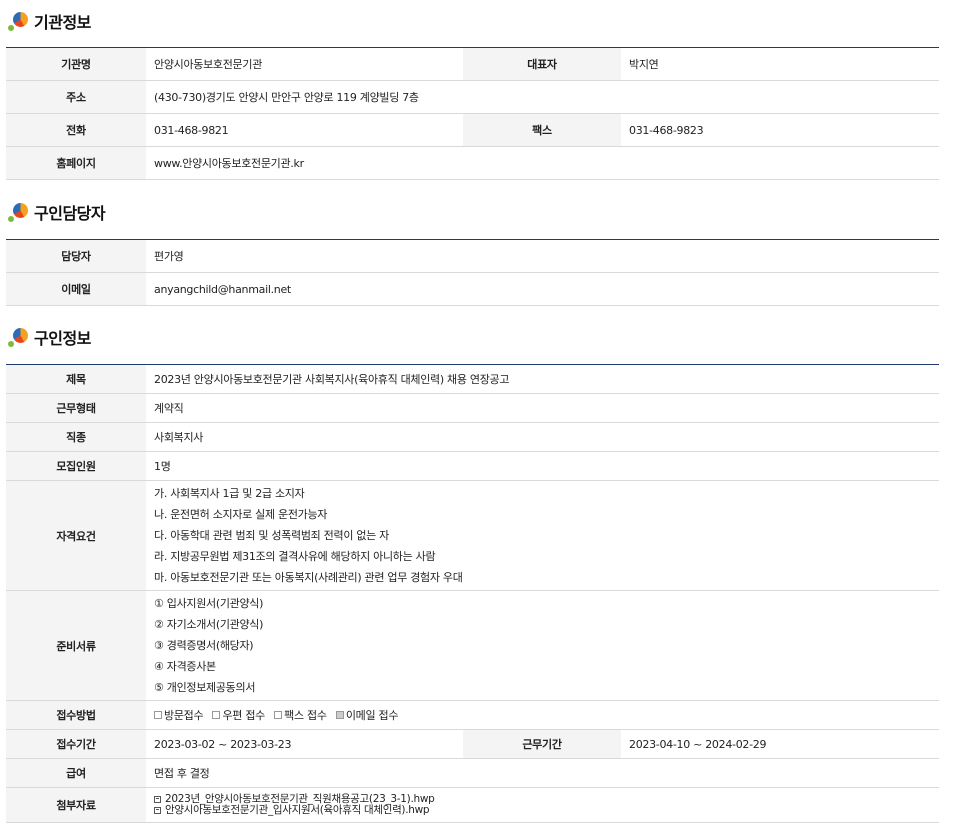 This screenshot has height=825, width=970. What do you see at coordinates (62, 22) in the screenshot?
I see `agency-heading: 기관정보` at bounding box center [62, 22].